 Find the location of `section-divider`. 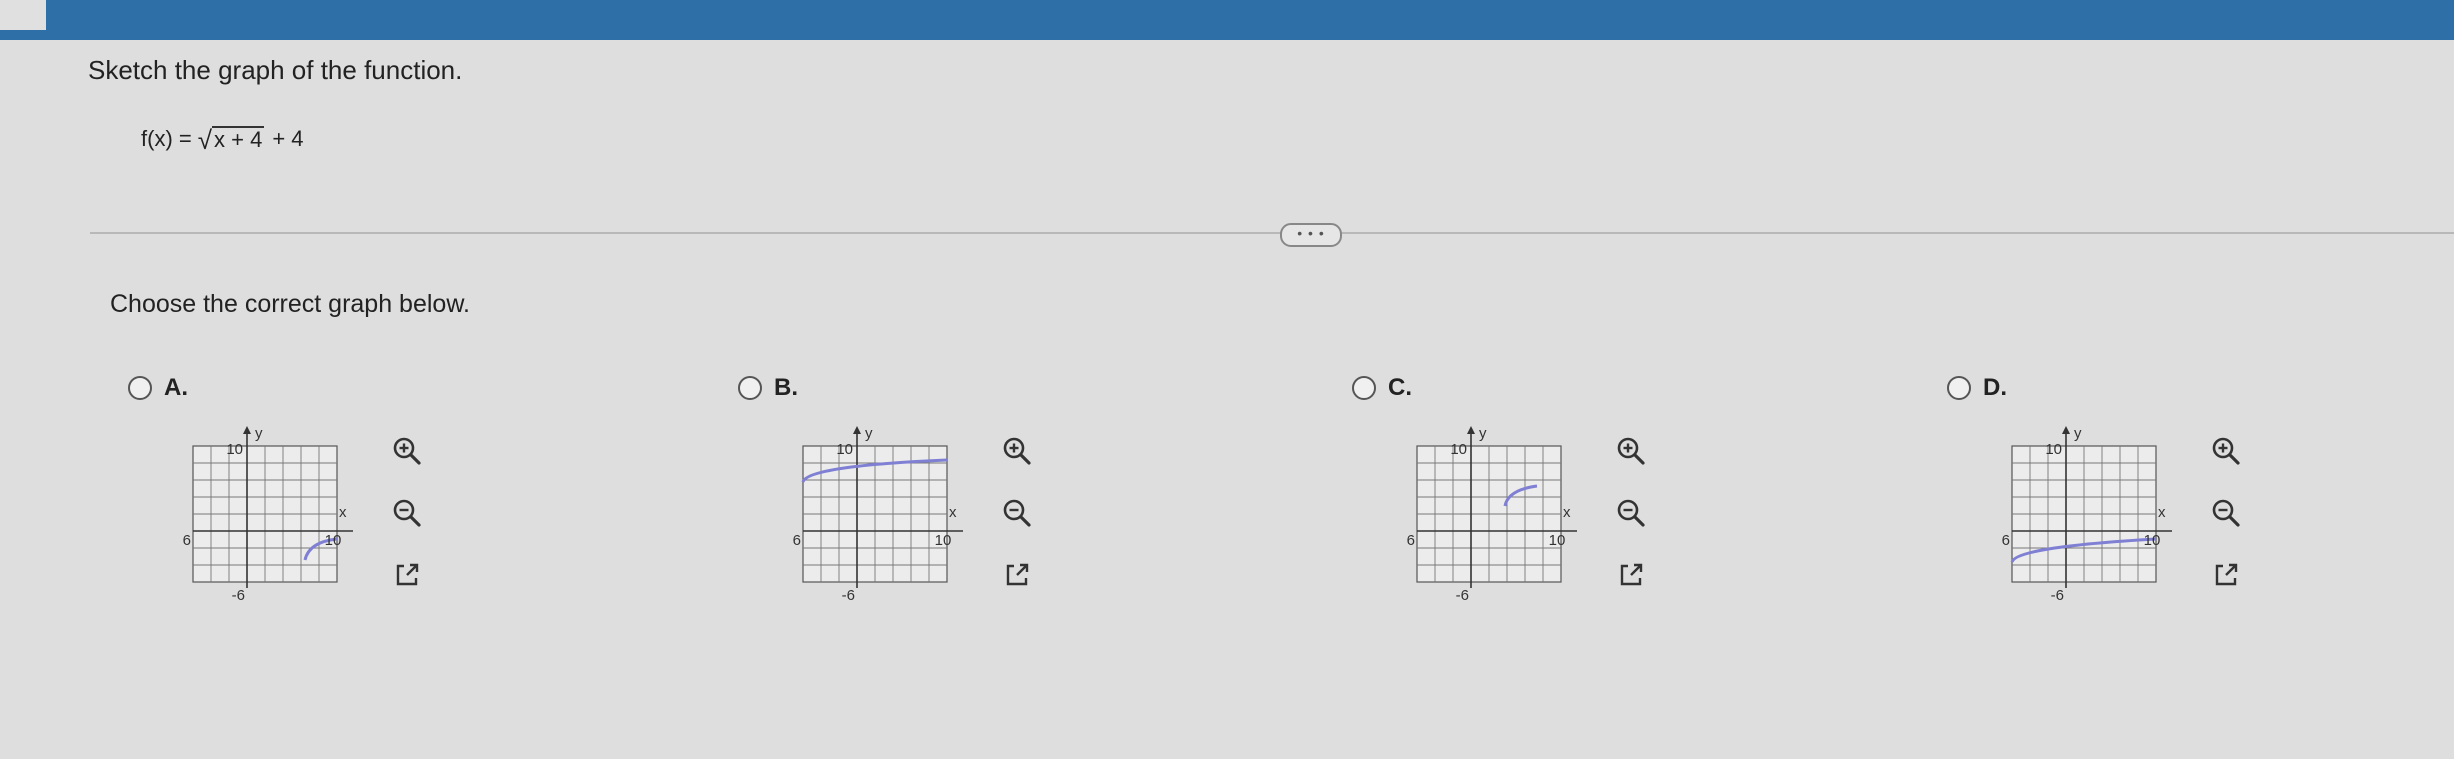

section-divider is located at coordinates (1272, 233).